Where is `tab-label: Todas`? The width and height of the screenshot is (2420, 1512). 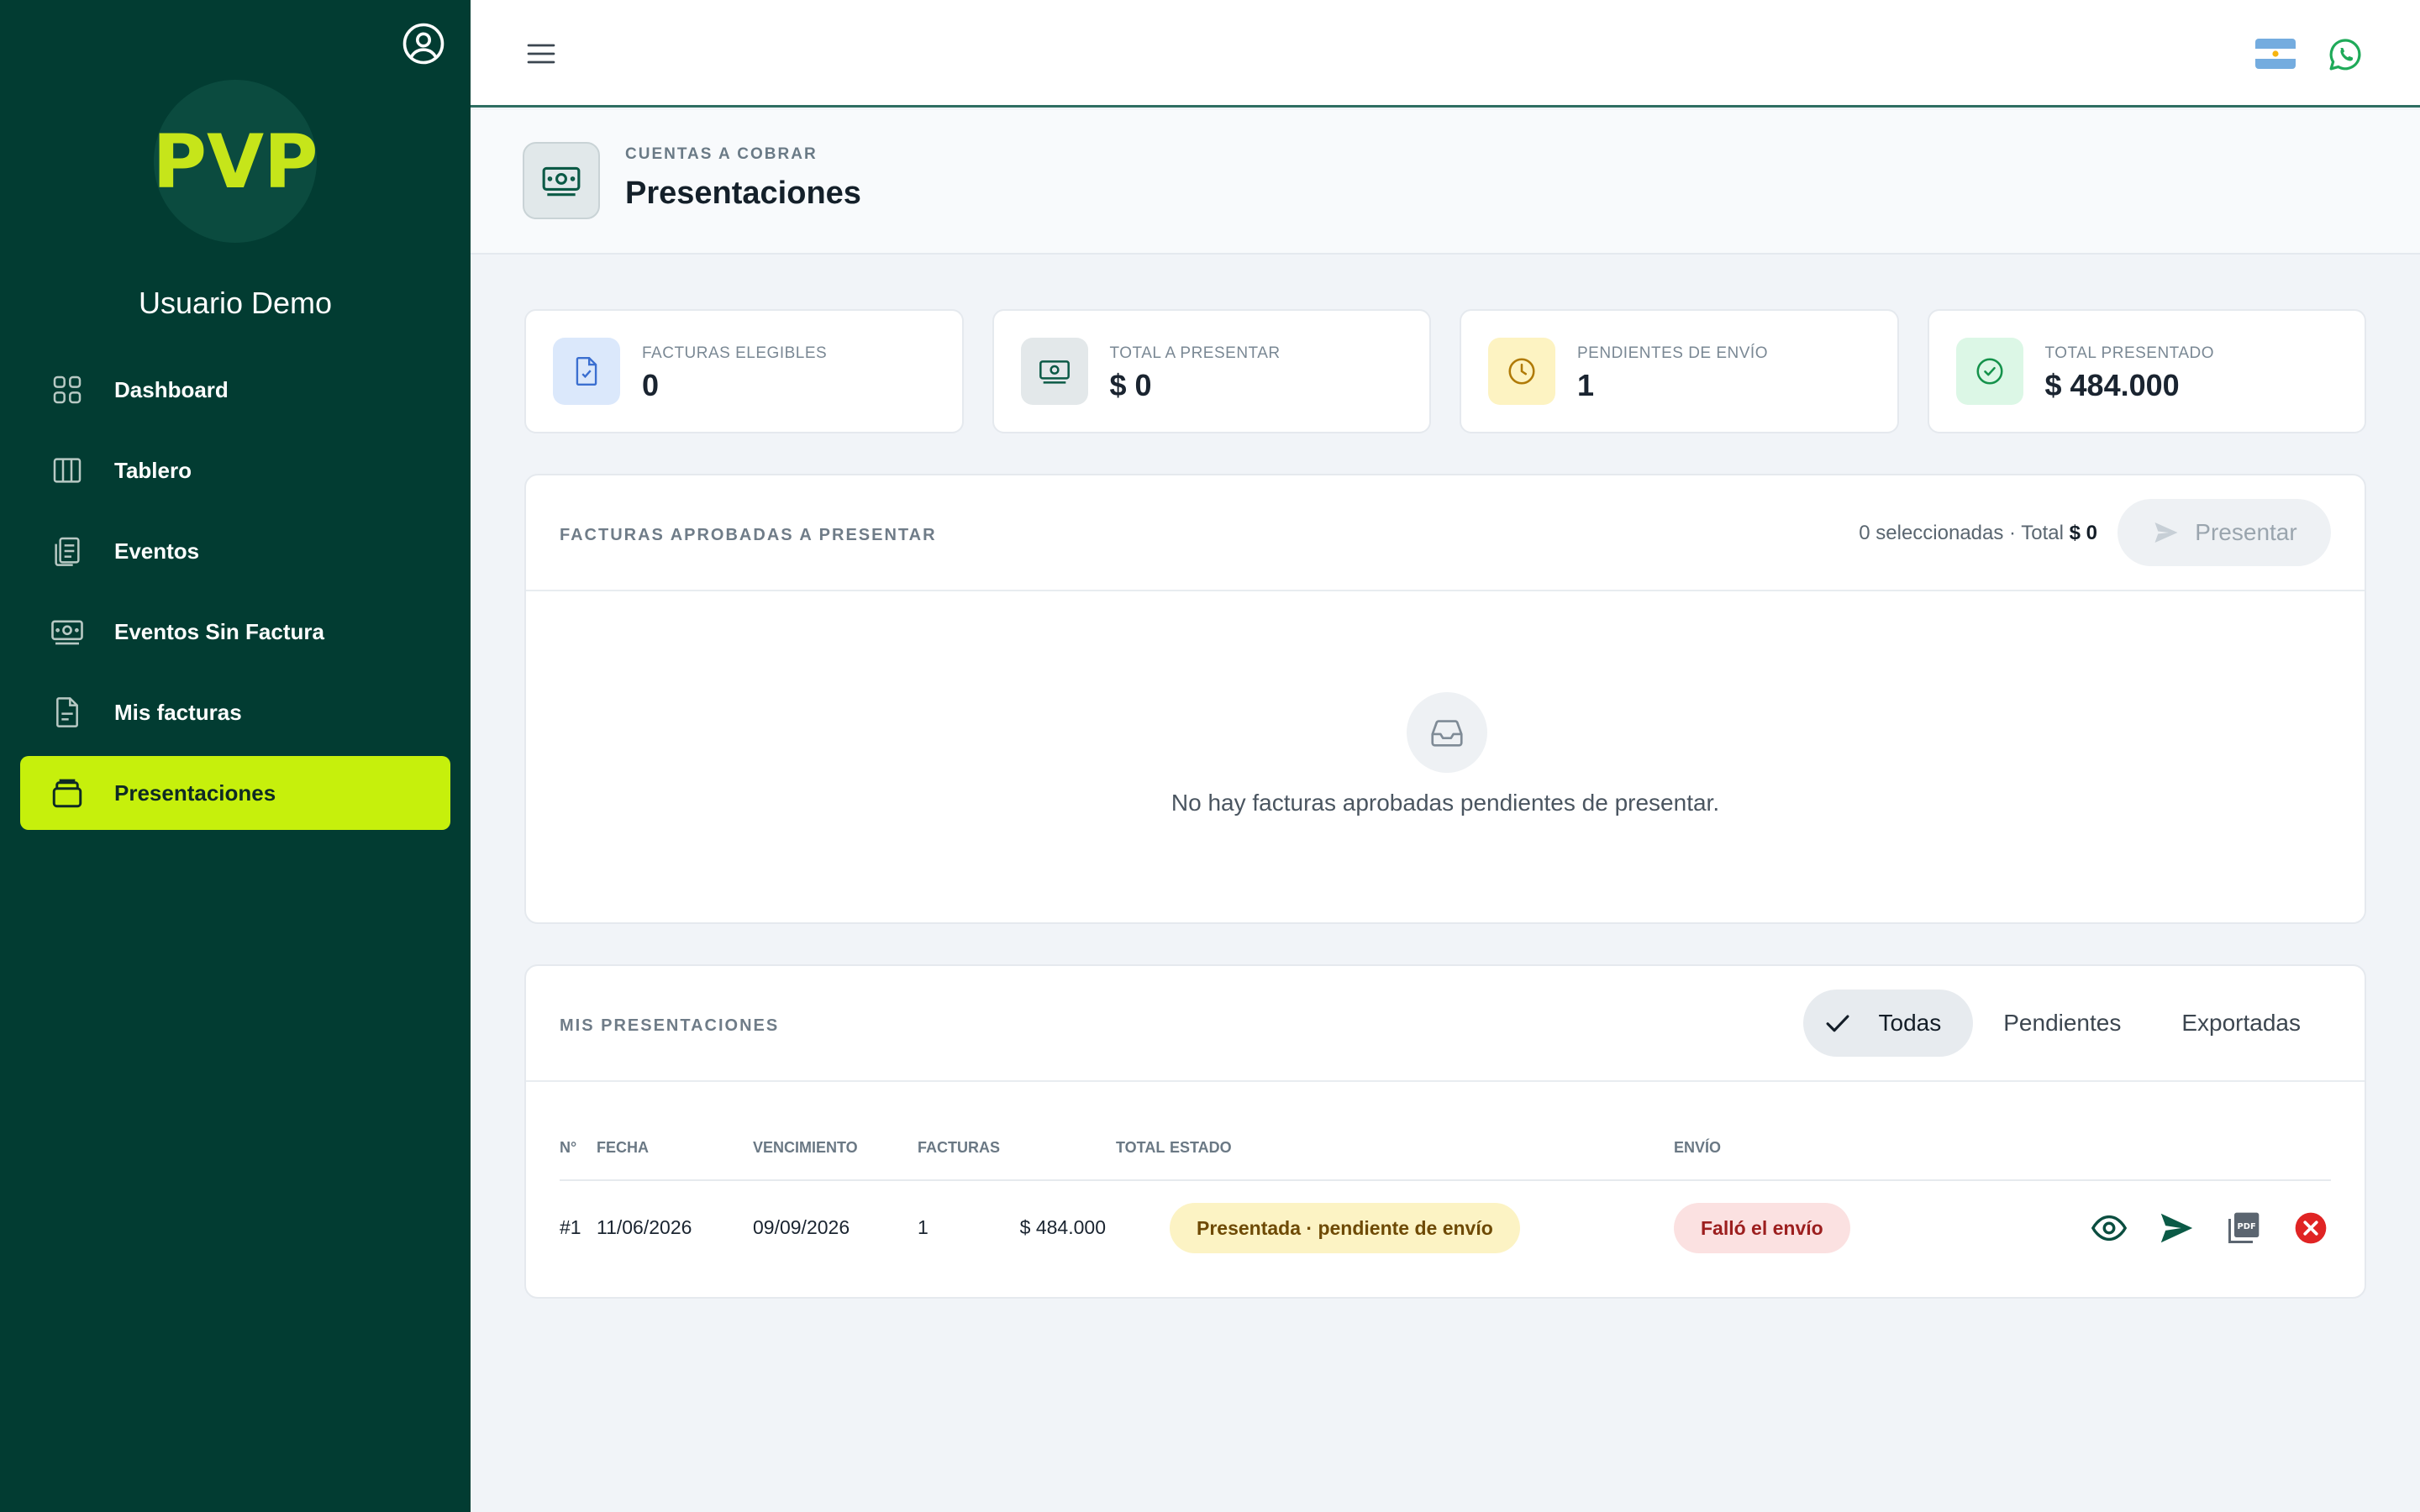 tab-label: Todas is located at coordinates (1910, 1023).